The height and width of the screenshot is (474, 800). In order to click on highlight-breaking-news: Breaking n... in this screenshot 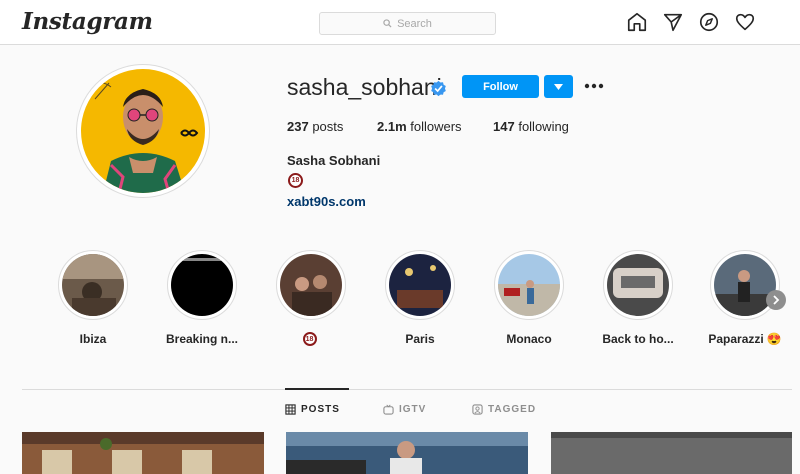, I will do `click(202, 298)`.